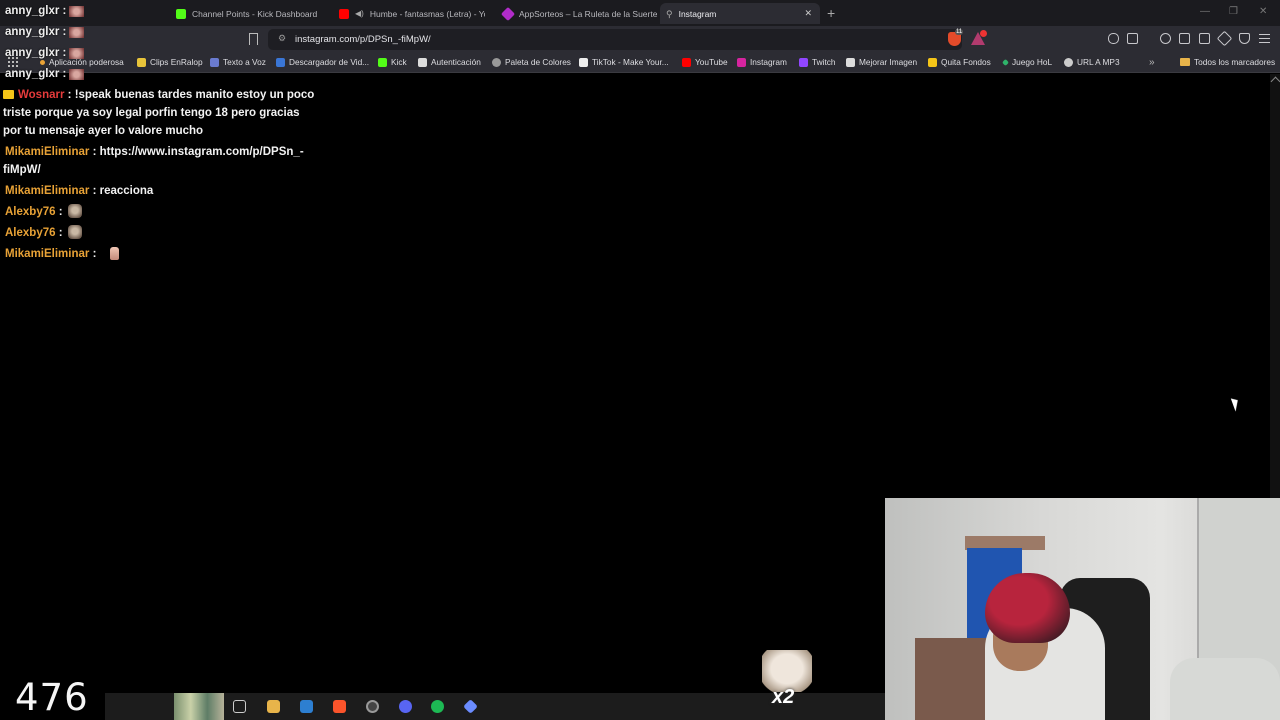 The image size is (1280, 720). Describe the element at coordinates (983, 33) in the screenshot. I see `rewards-badge` at that location.